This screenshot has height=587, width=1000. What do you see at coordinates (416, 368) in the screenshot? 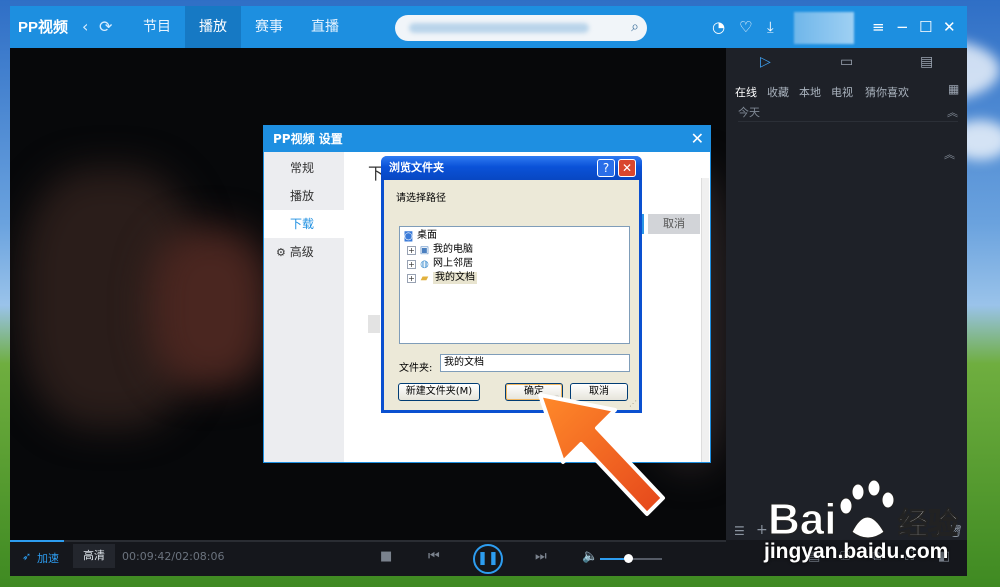
I see `folder-field-label: 文件夹:` at bounding box center [416, 368].